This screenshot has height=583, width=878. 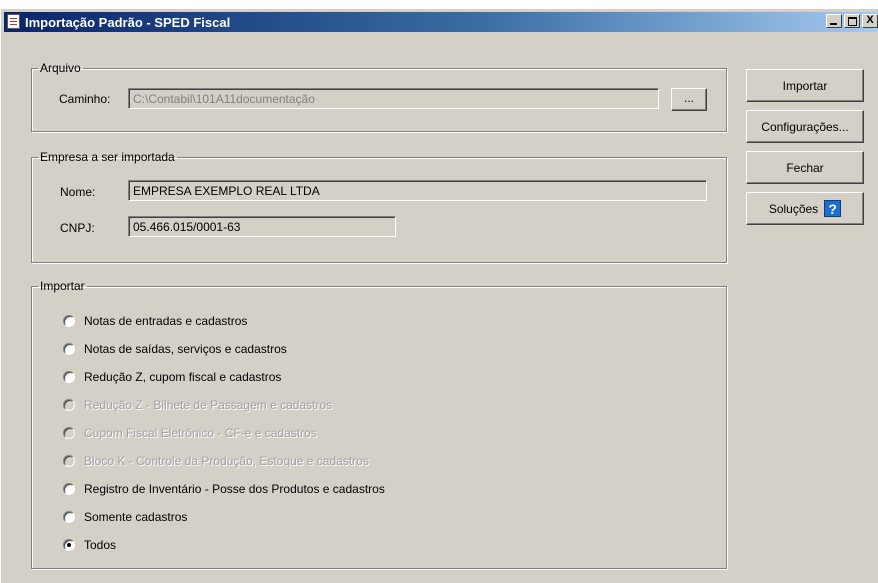 What do you see at coordinates (793, 208) in the screenshot?
I see `solucoes-label: Soluções` at bounding box center [793, 208].